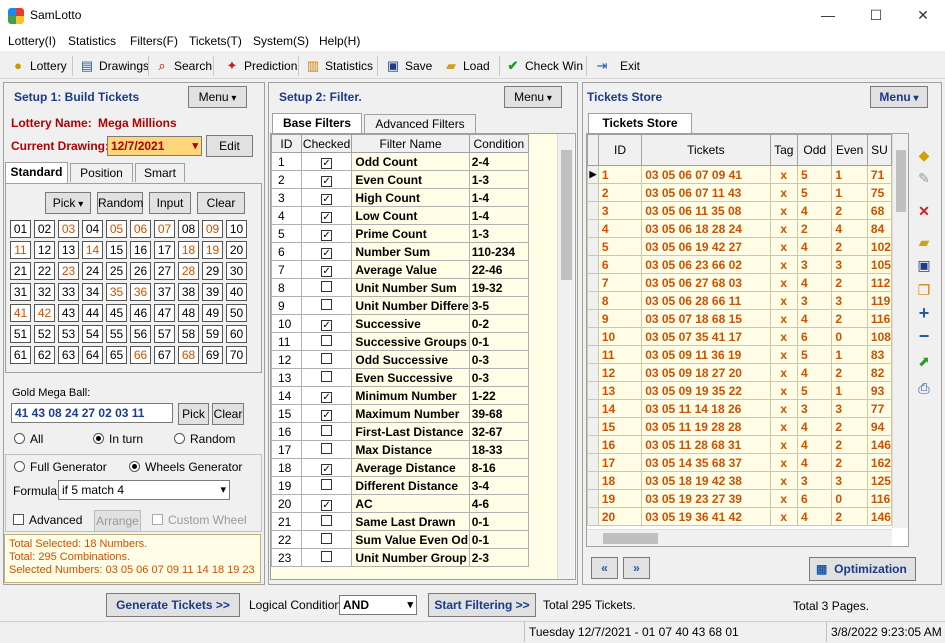 The width and height of the screenshot is (945, 643). Describe the element at coordinates (740, 300) in the screenshot. I see `ticket-row: 8 03 05 06 28 66 11 x 3 3 119` at that location.